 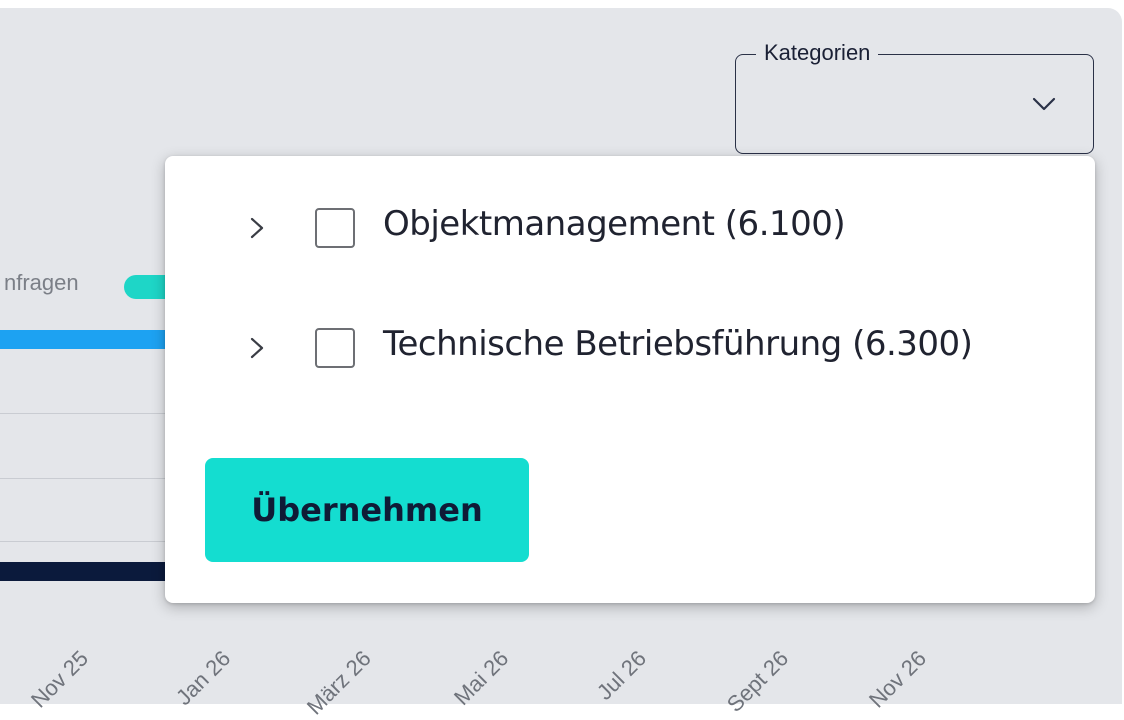 I want to click on option-label: Technische Betriebsführung (6.300), so click(x=678, y=344).